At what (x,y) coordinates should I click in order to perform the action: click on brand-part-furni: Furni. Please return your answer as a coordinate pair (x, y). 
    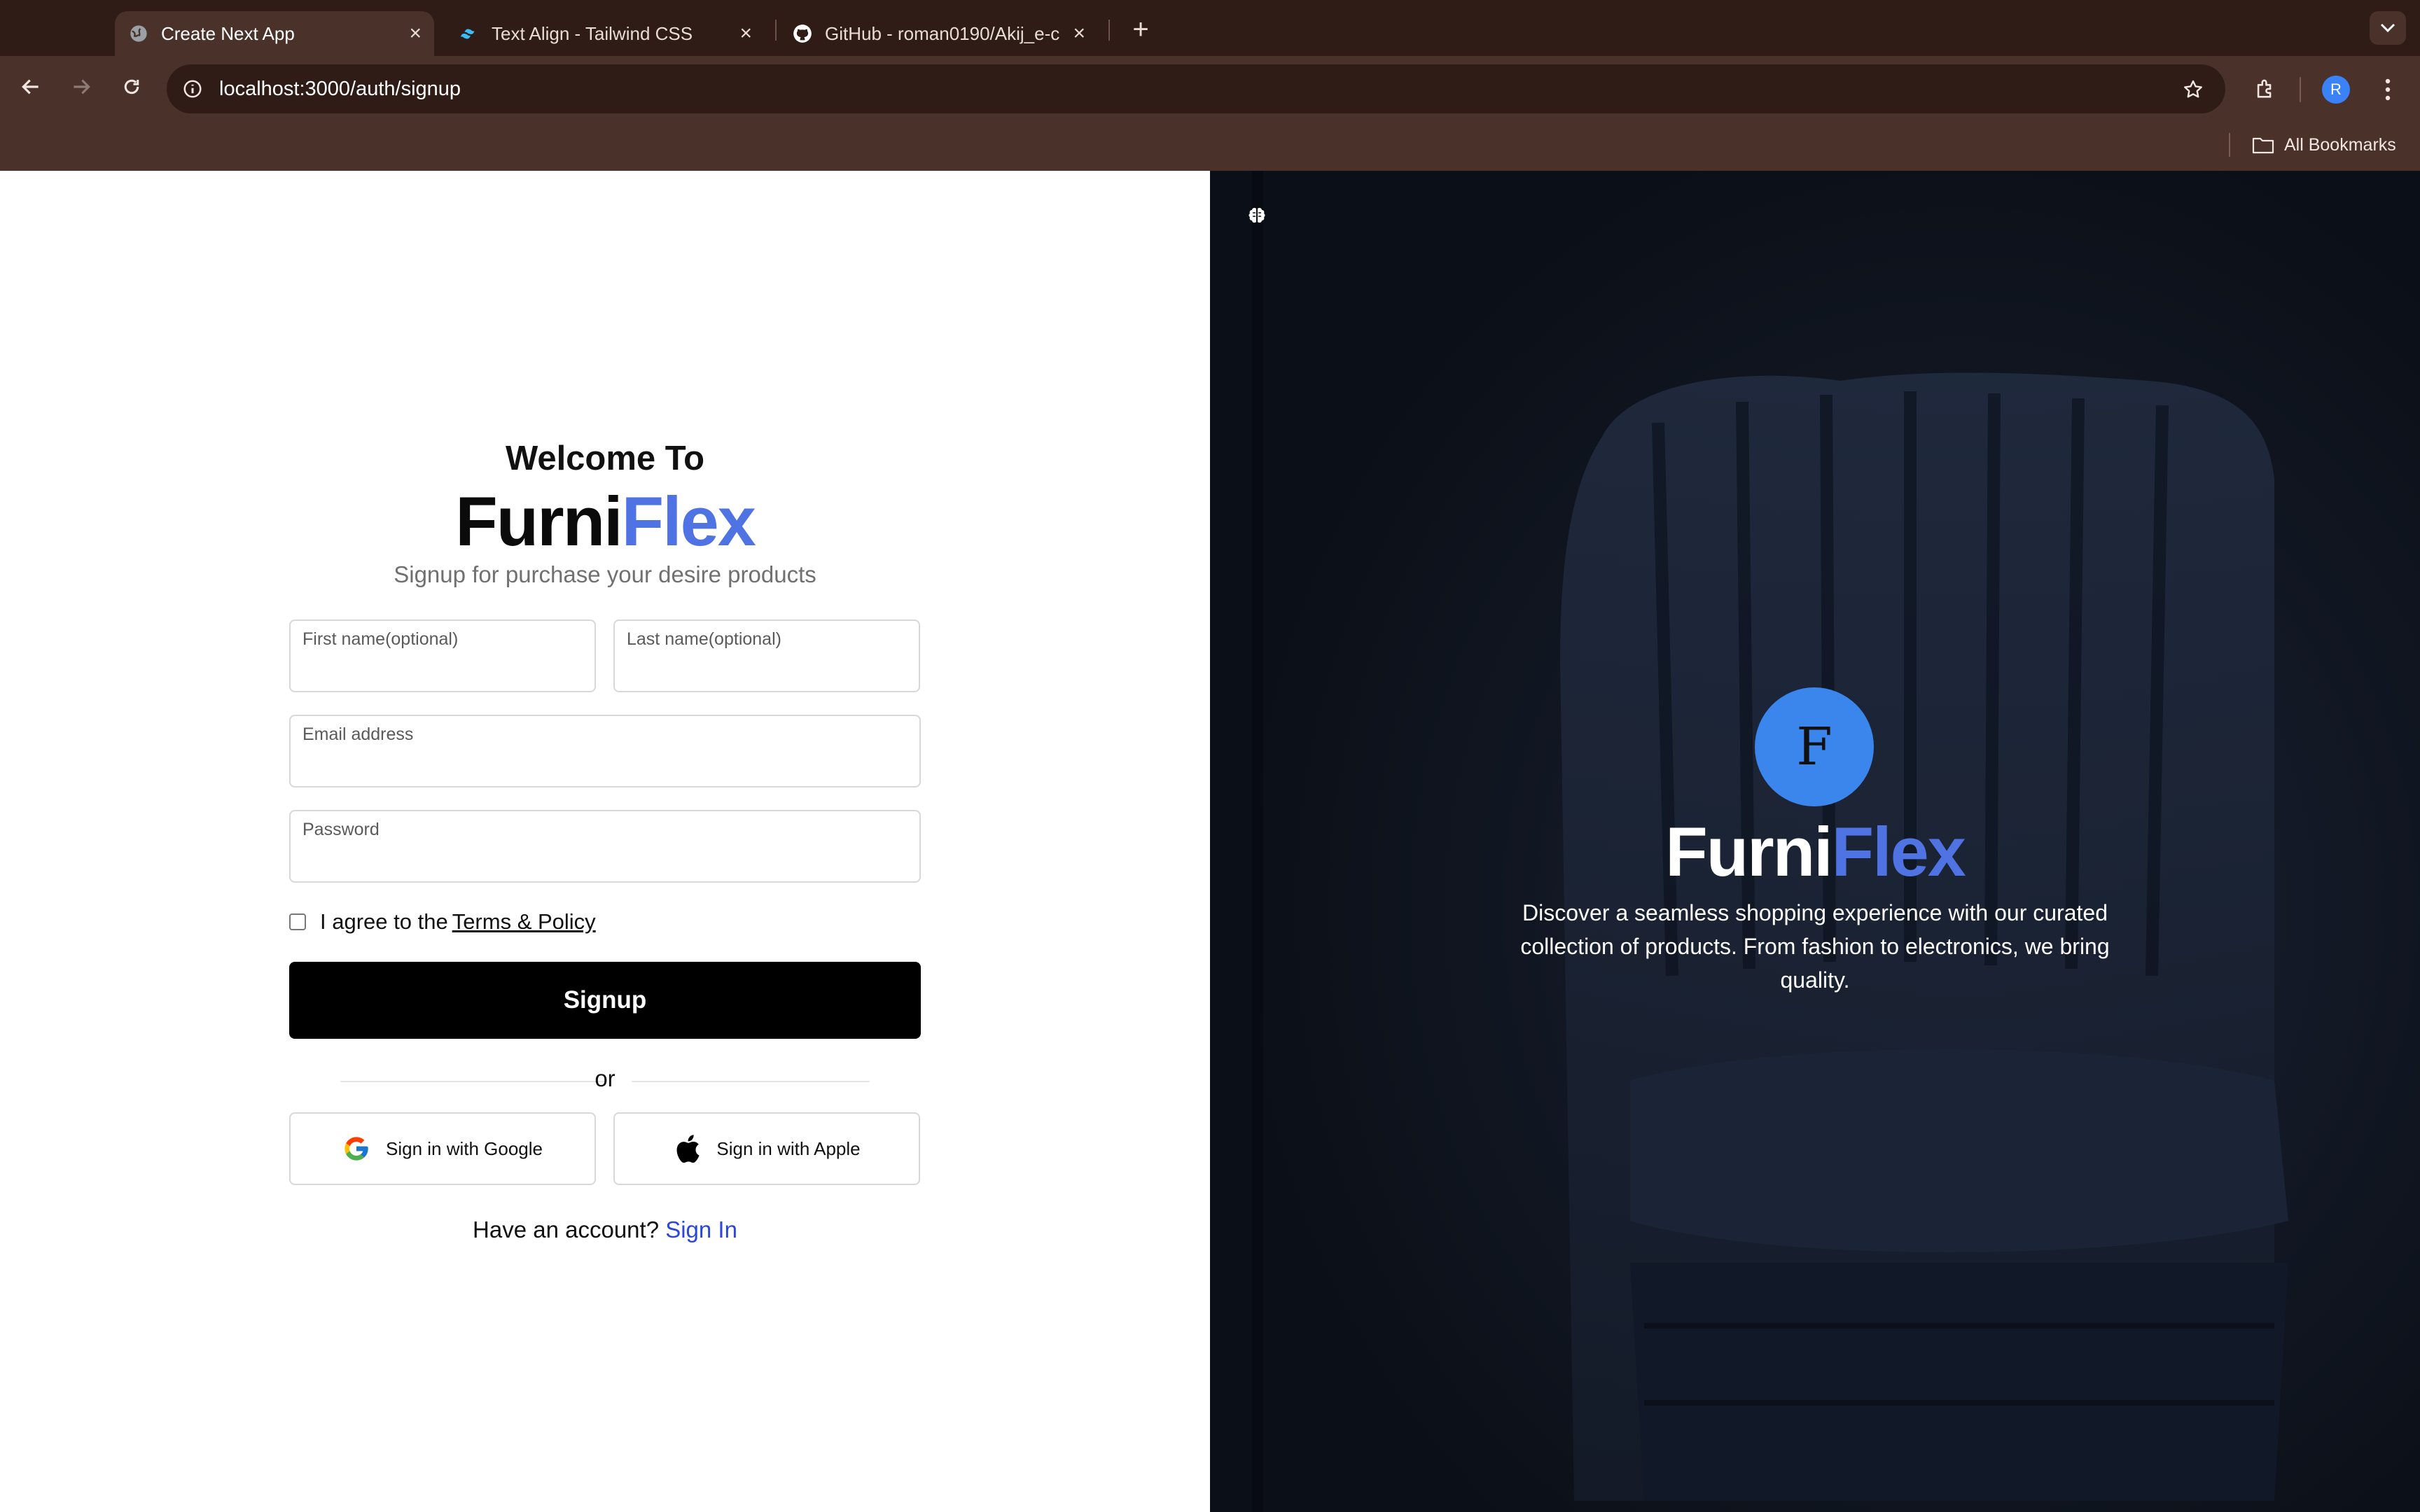
    Looking at the image, I should click on (539, 521).